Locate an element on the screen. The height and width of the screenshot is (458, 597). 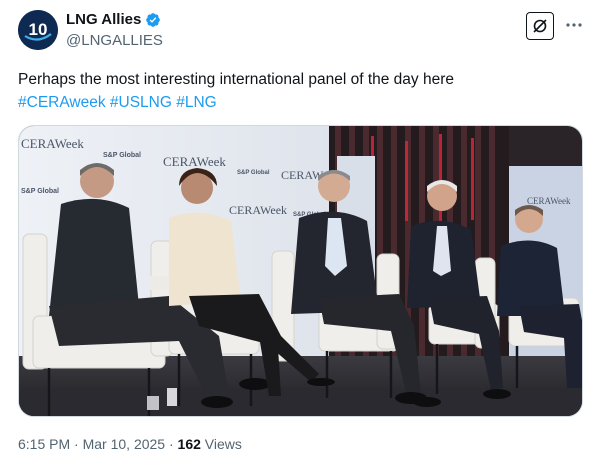
hashtag-line: #CERAweek #USLNG #LNG is located at coordinates (298, 102).